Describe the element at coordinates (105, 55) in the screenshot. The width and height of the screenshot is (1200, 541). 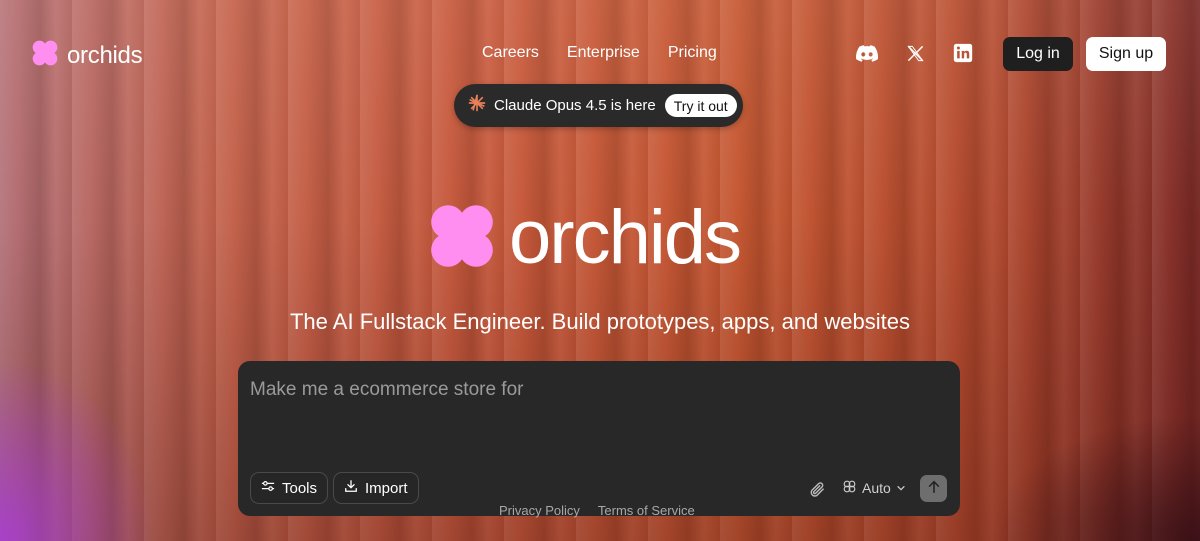
I see `brand-name: orchids` at that location.